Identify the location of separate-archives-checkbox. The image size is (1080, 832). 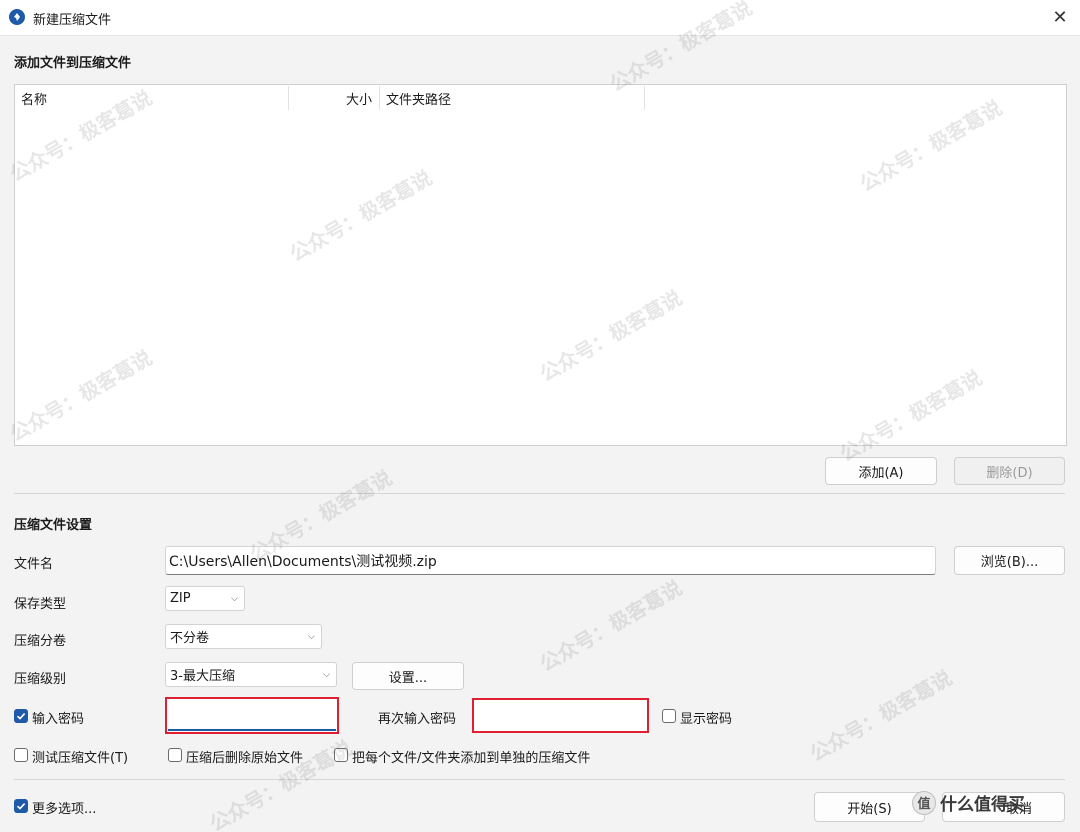
(341, 755).